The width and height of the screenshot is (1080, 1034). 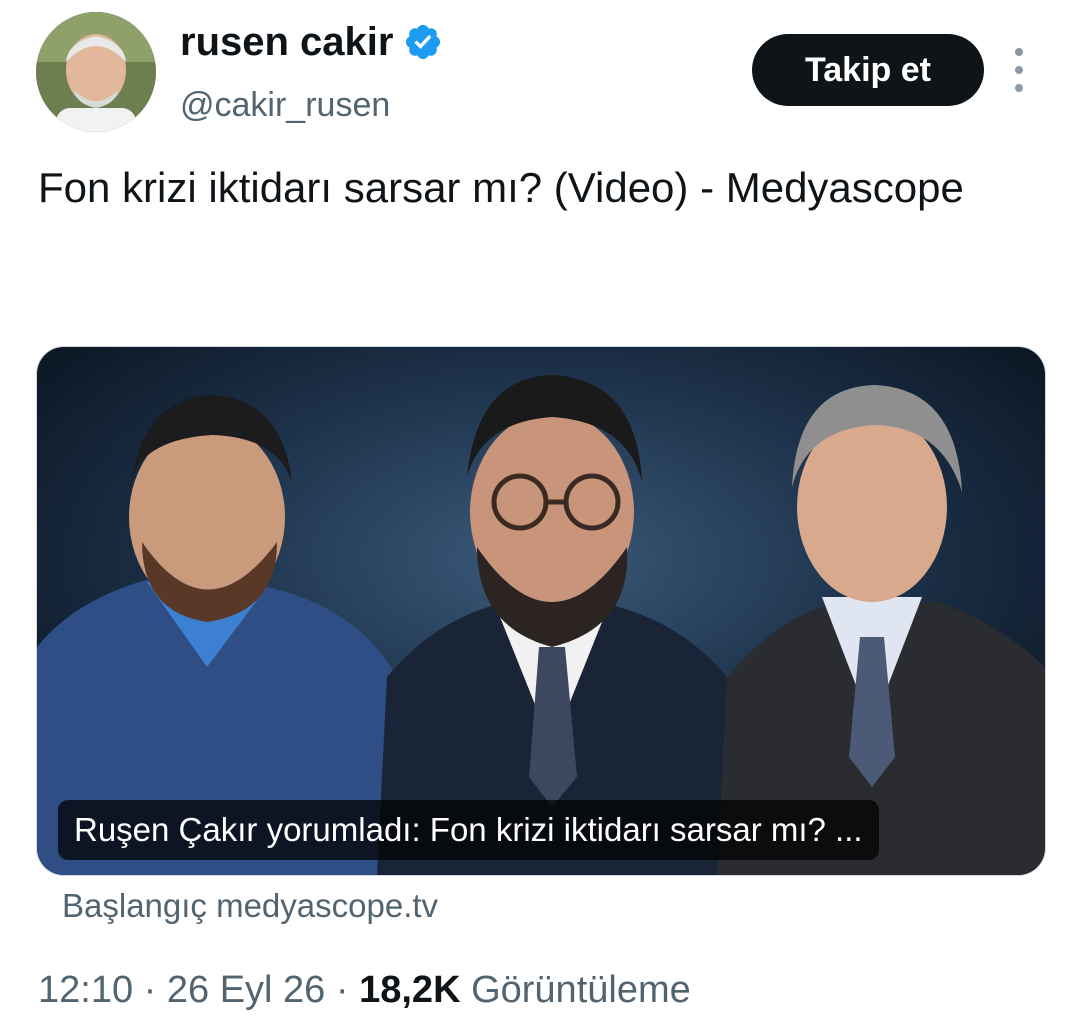 I want to click on author-handle: @cakir_rusen, so click(x=285, y=105).